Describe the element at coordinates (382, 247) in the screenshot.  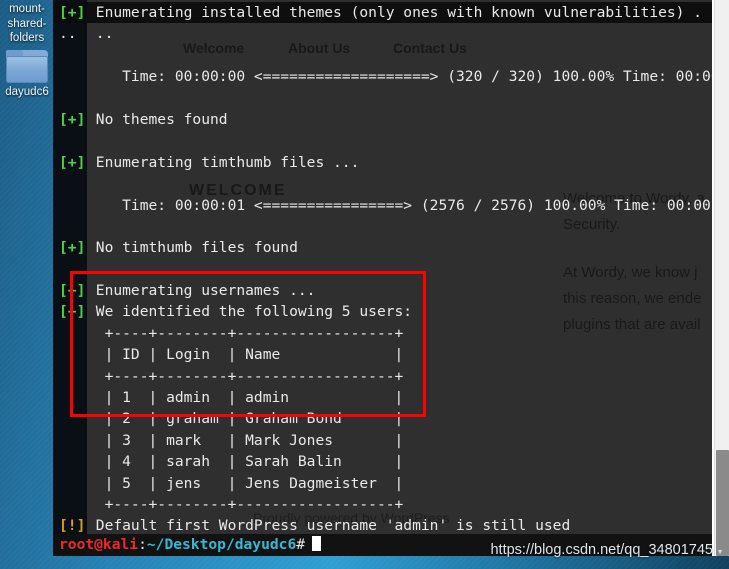
I see `terminal-line: [+] No timthumb files found` at that location.